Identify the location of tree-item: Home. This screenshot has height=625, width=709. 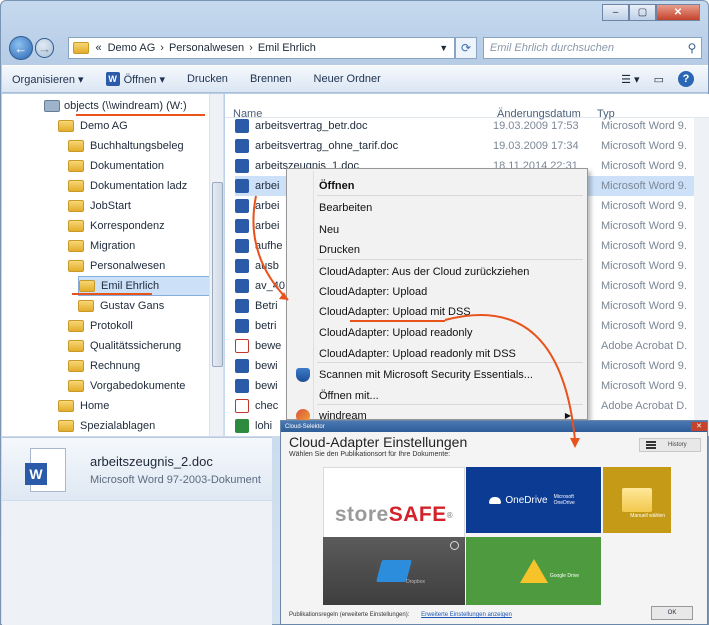
(83, 406).